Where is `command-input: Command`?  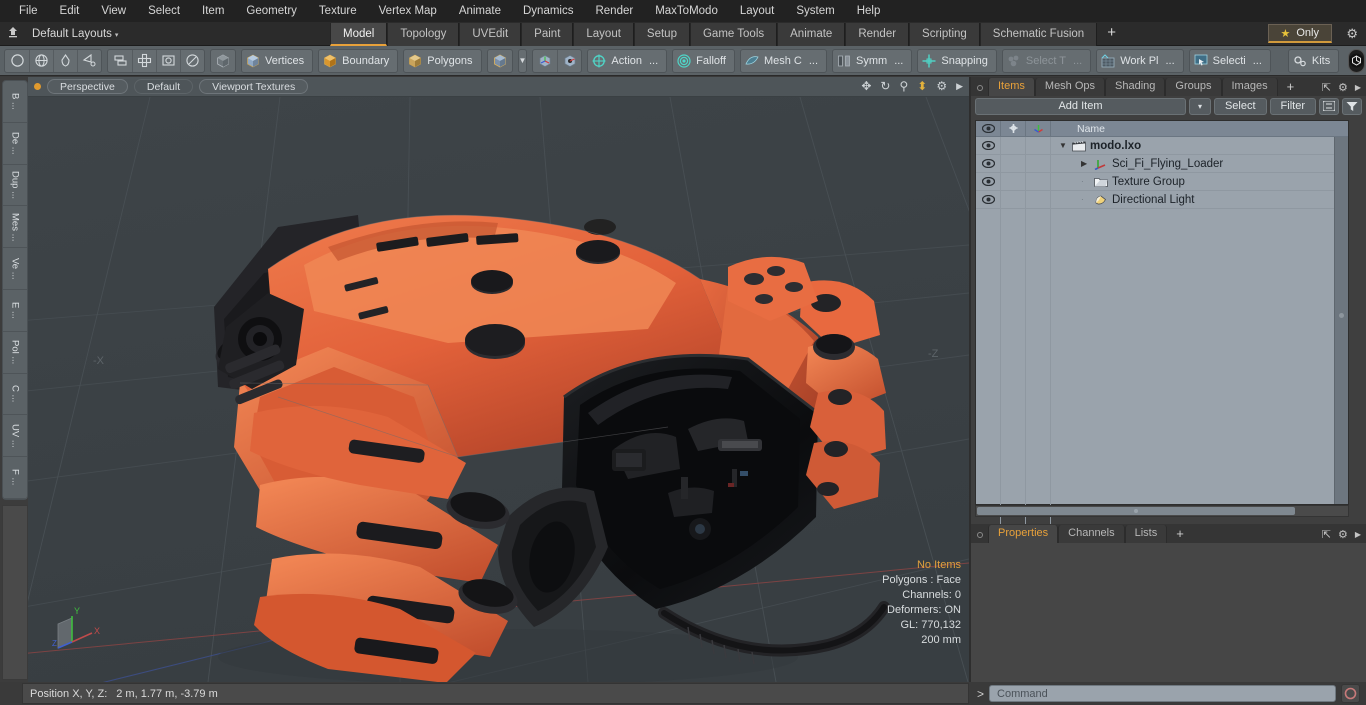 command-input: Command is located at coordinates (1162, 693).